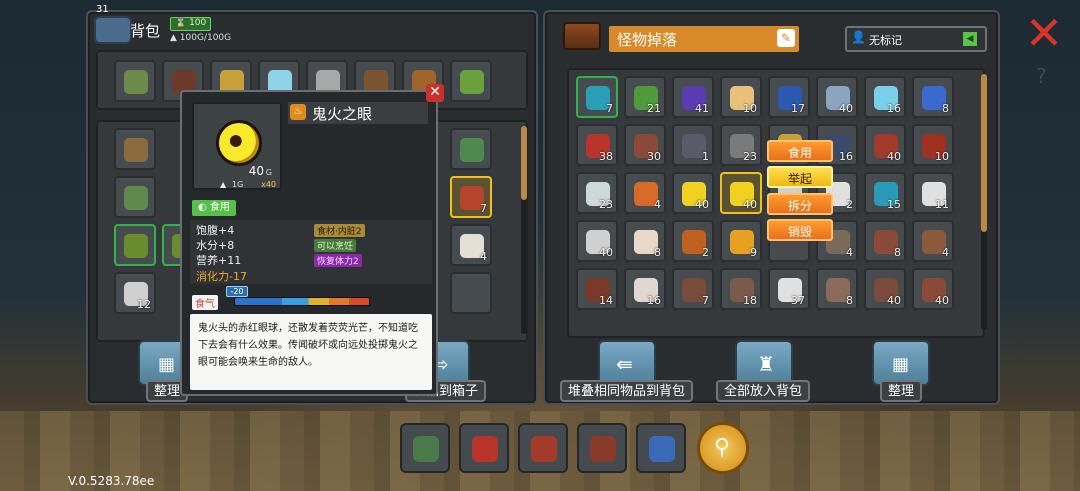 This screenshot has height=491, width=1080. What do you see at coordinates (933, 193) in the screenshot?
I see `loot-slot: 11` at bounding box center [933, 193].